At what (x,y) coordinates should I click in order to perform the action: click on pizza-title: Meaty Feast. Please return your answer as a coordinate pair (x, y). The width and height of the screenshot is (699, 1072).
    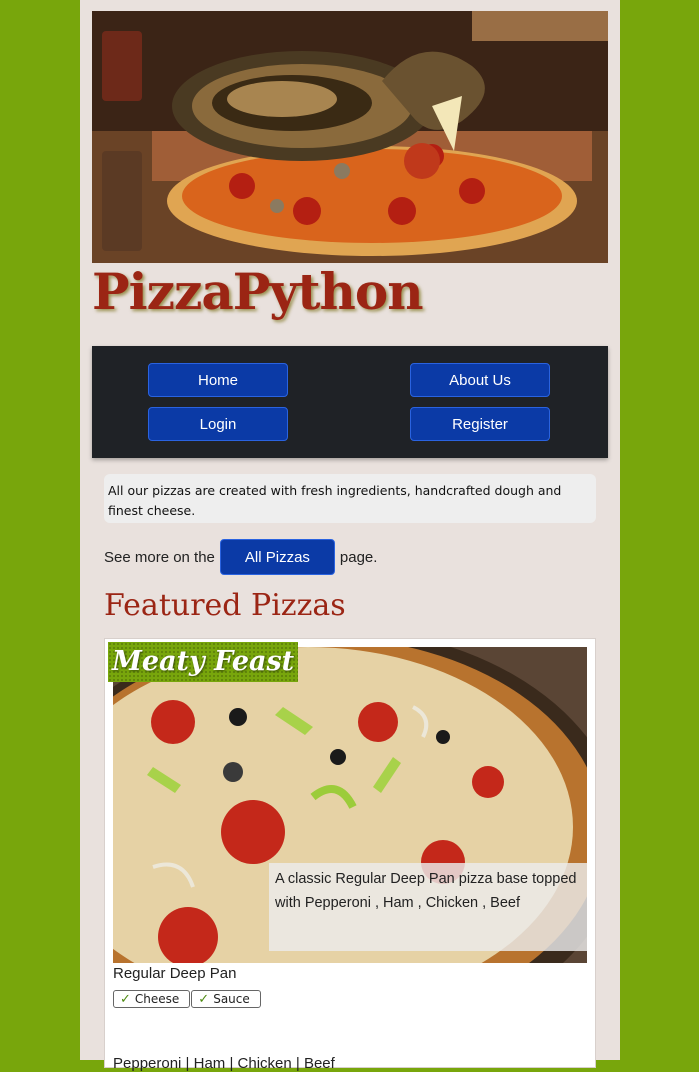
    Looking at the image, I should click on (203, 662).